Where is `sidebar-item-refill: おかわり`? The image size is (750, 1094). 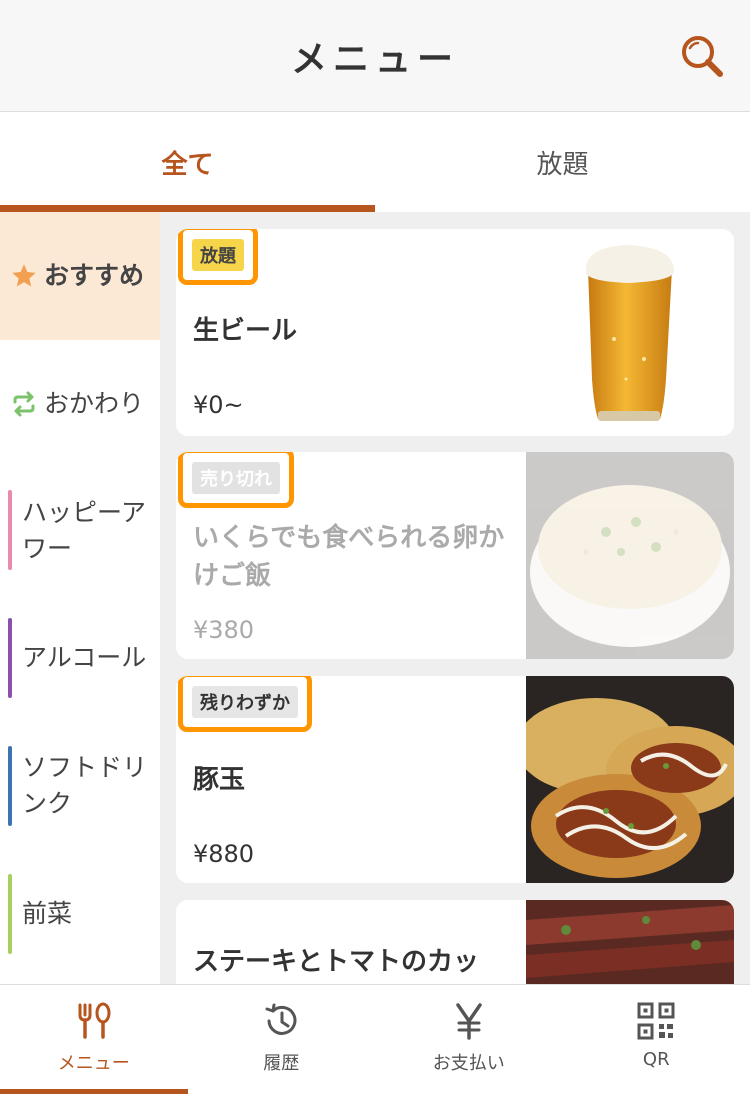
sidebar-item-refill: おかわり is located at coordinates (80, 404).